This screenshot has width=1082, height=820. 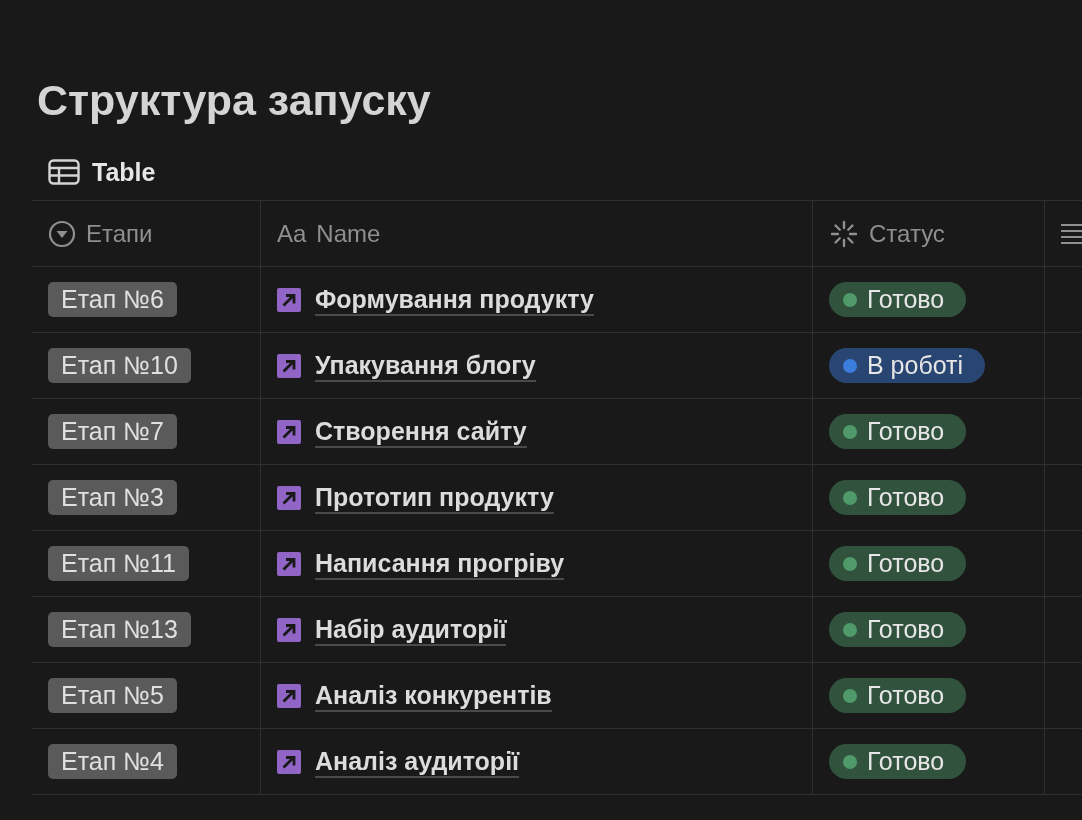 I want to click on column-header: Name, so click(x=348, y=233).